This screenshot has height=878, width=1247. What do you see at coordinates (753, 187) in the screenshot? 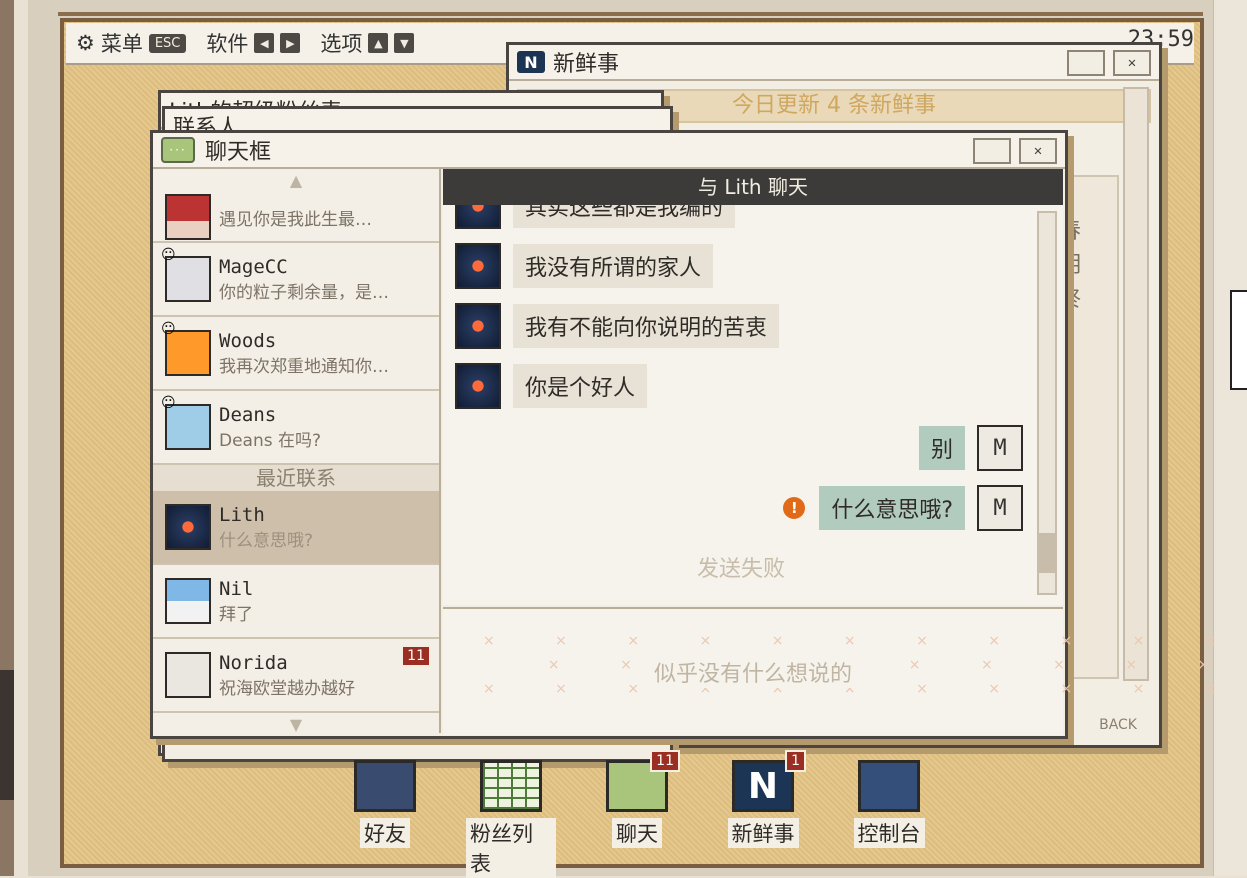
I see `chat-header: 与 Lith 聊天` at bounding box center [753, 187].